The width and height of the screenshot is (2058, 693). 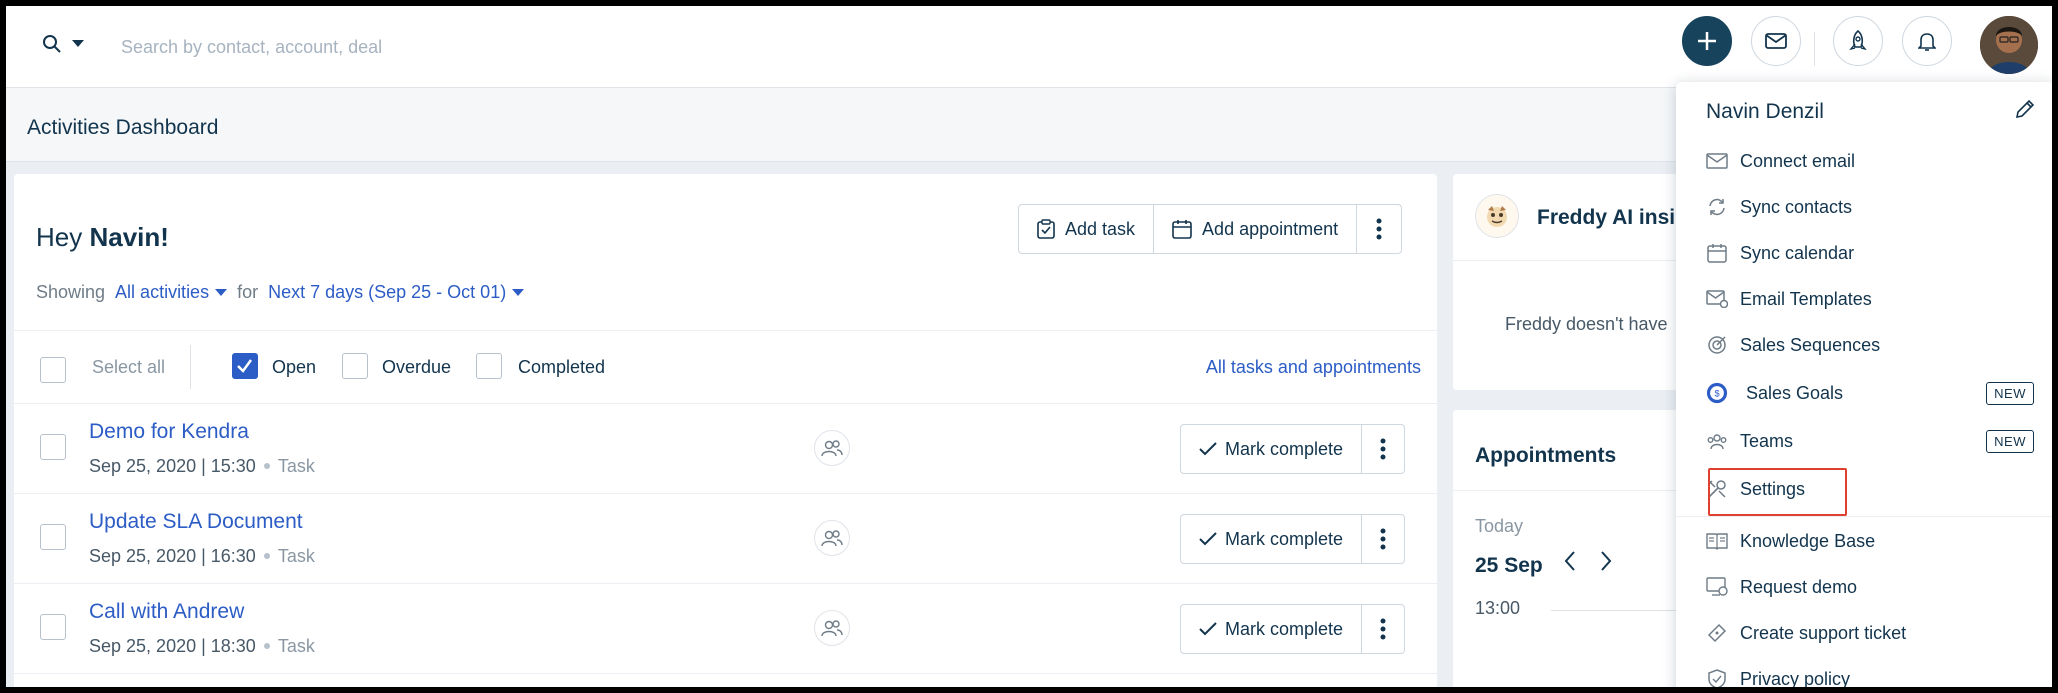 What do you see at coordinates (172, 466) in the screenshot?
I see `task-datetime: Sep 25, 2020 | 15:30` at bounding box center [172, 466].